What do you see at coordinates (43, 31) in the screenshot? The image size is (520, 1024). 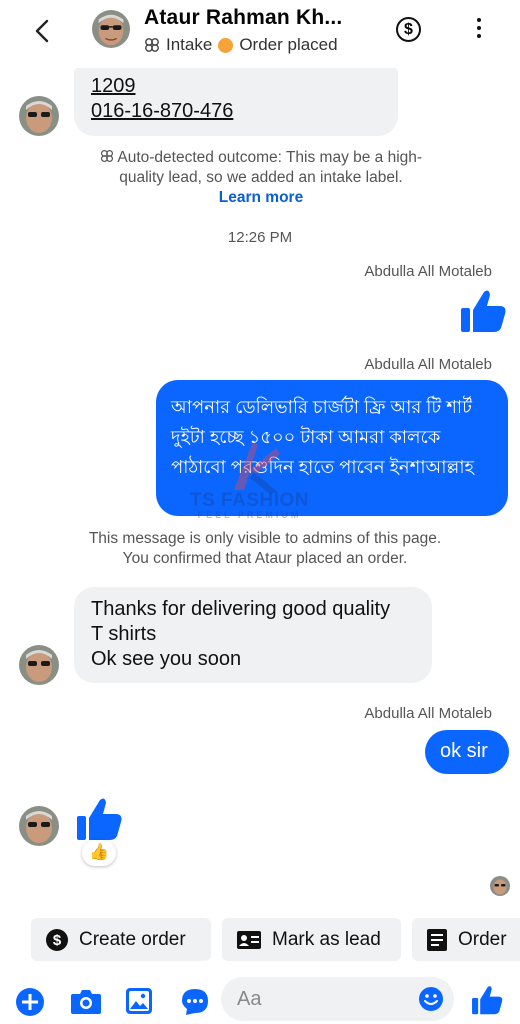 I see `back-arrow-icon` at bounding box center [43, 31].